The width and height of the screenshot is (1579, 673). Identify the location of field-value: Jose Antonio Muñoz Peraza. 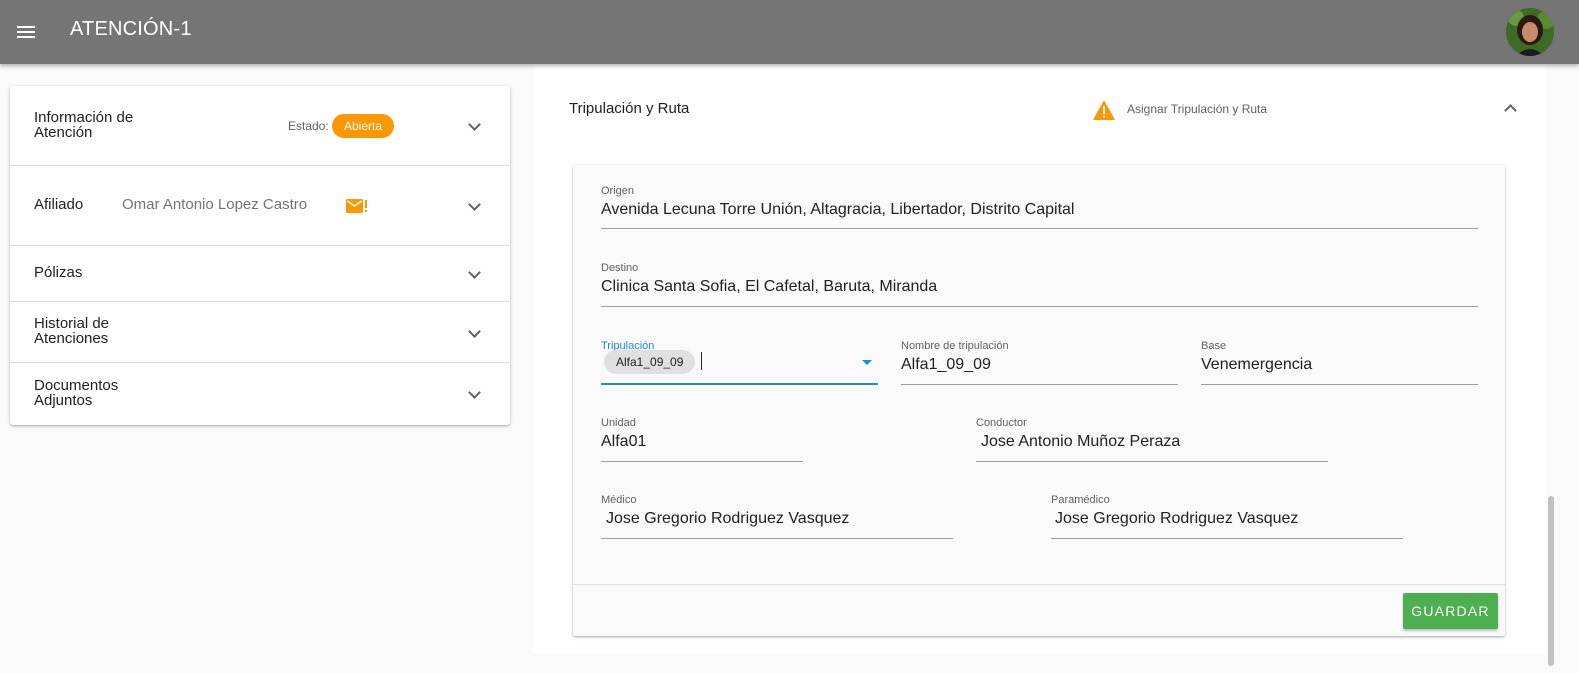
(1081, 441).